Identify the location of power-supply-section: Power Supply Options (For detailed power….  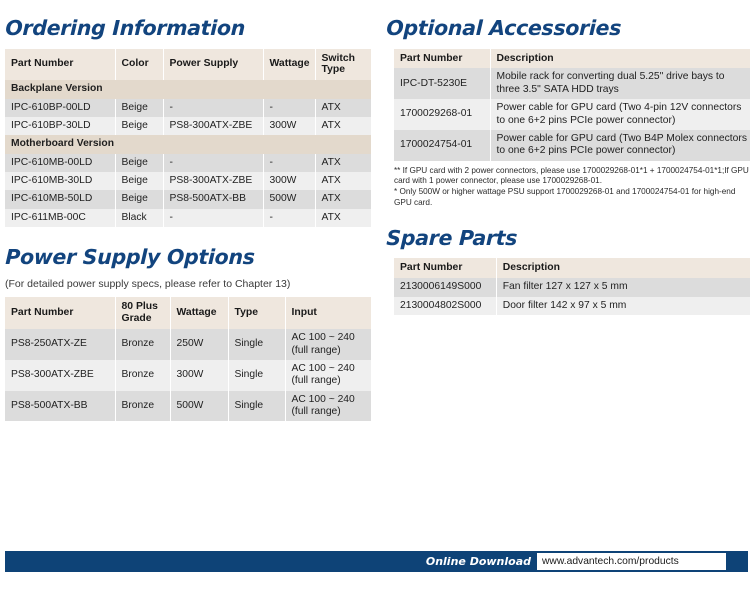
(187, 333).